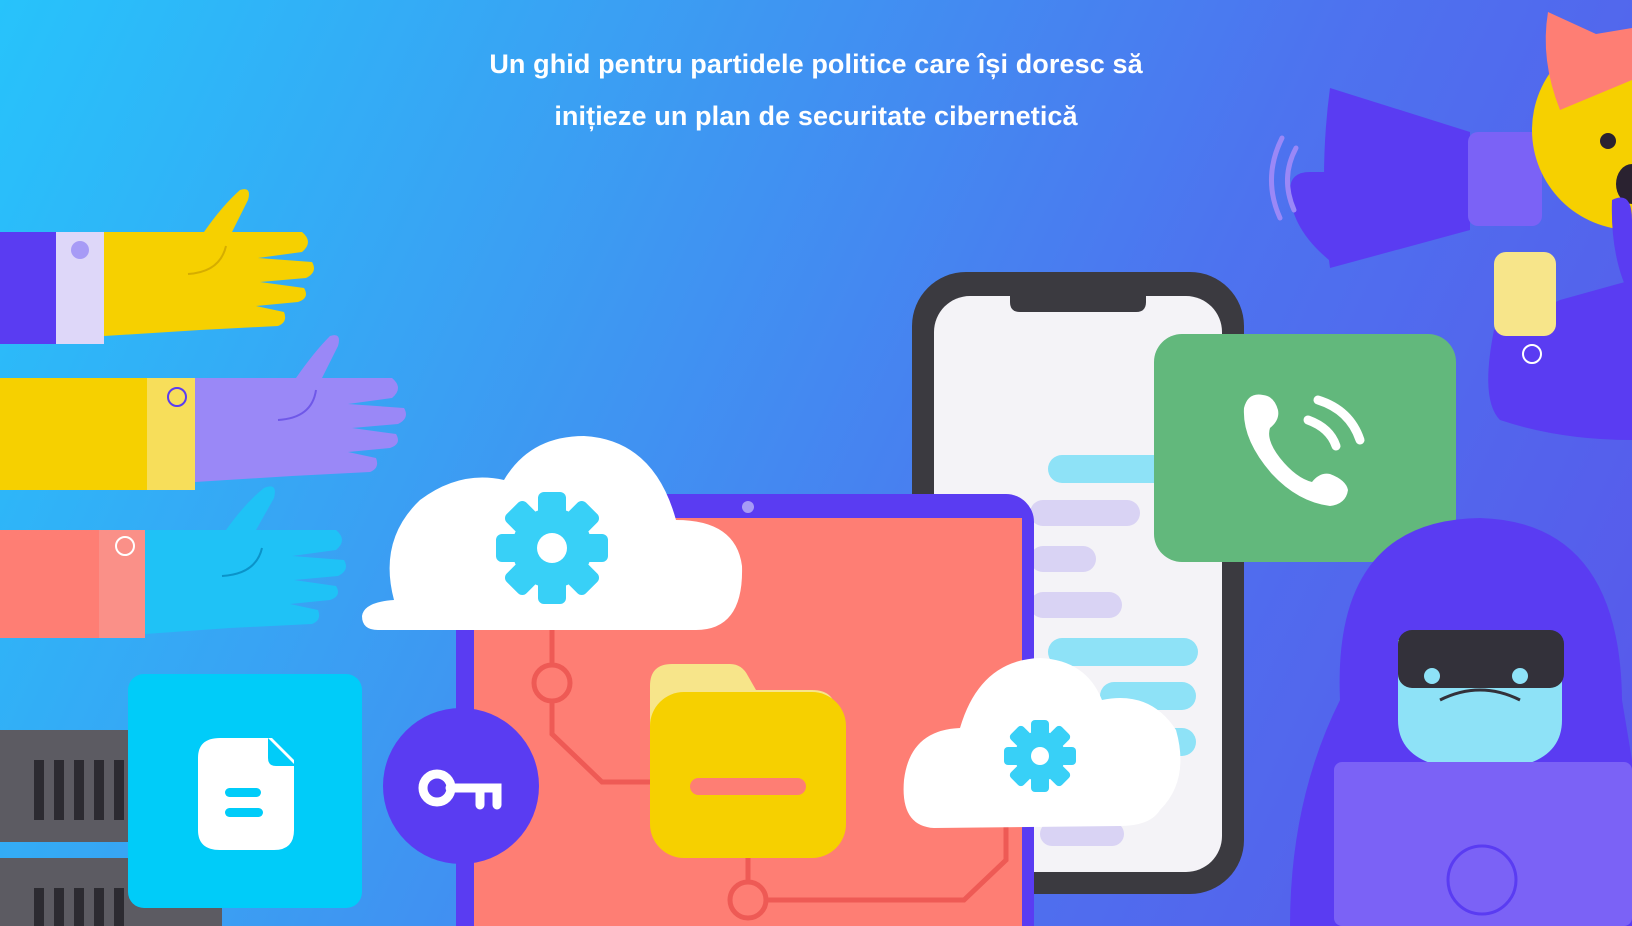  Describe the element at coordinates (461, 786) in the screenshot. I see `key-icon` at that location.